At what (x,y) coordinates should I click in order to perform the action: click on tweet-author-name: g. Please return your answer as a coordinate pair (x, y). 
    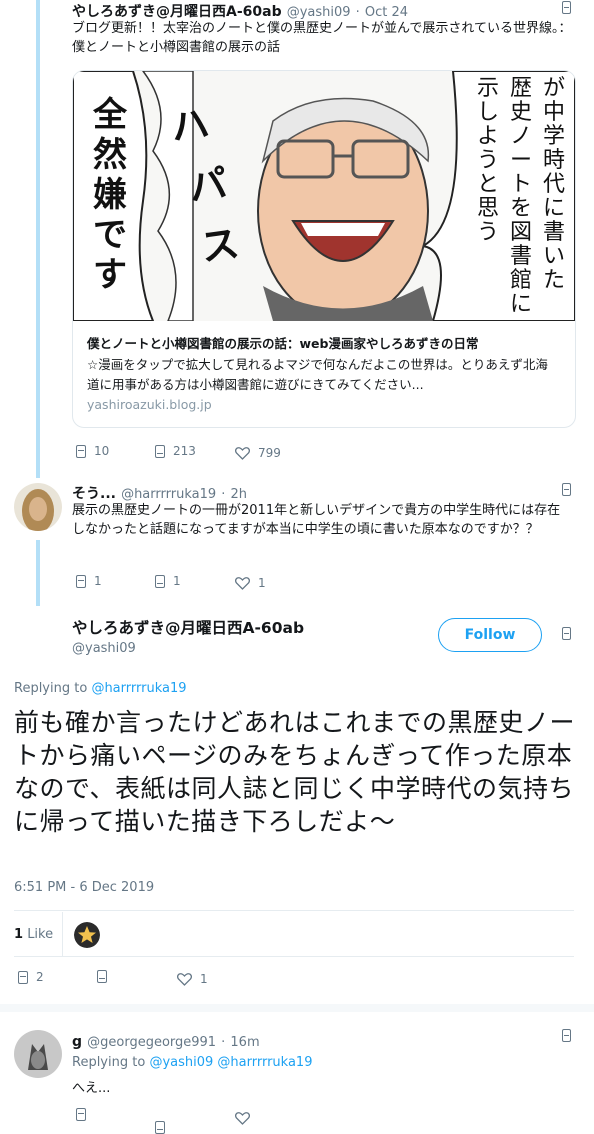
    Looking at the image, I should click on (77, 1042).